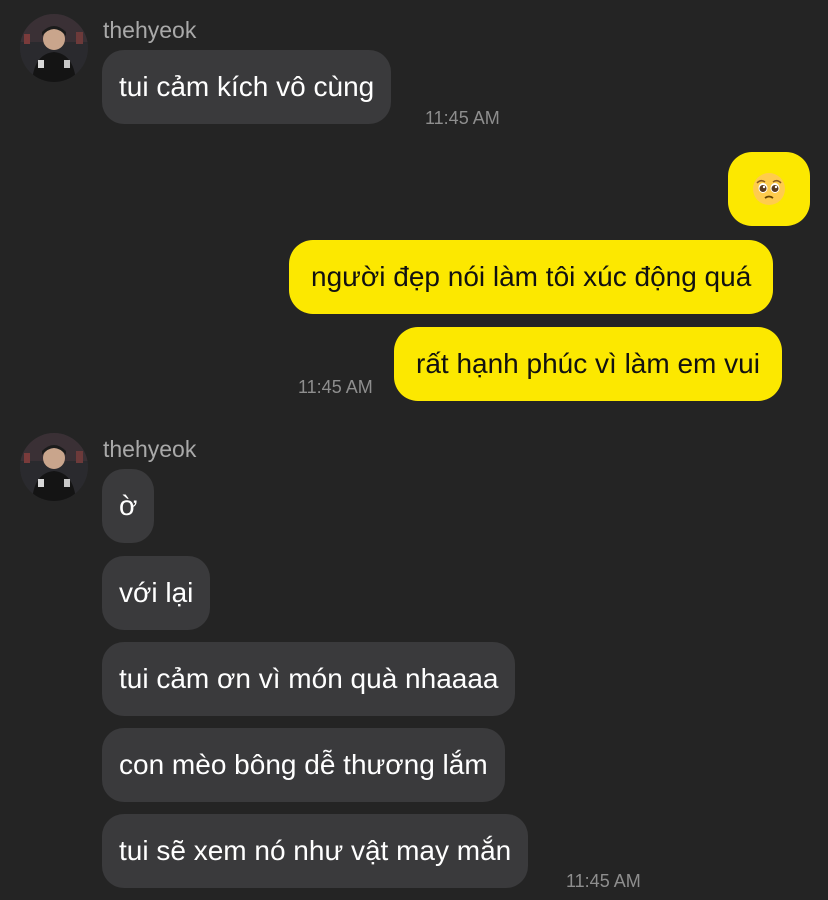 The height and width of the screenshot is (900, 828). I want to click on emoji-bubble, so click(769, 189).